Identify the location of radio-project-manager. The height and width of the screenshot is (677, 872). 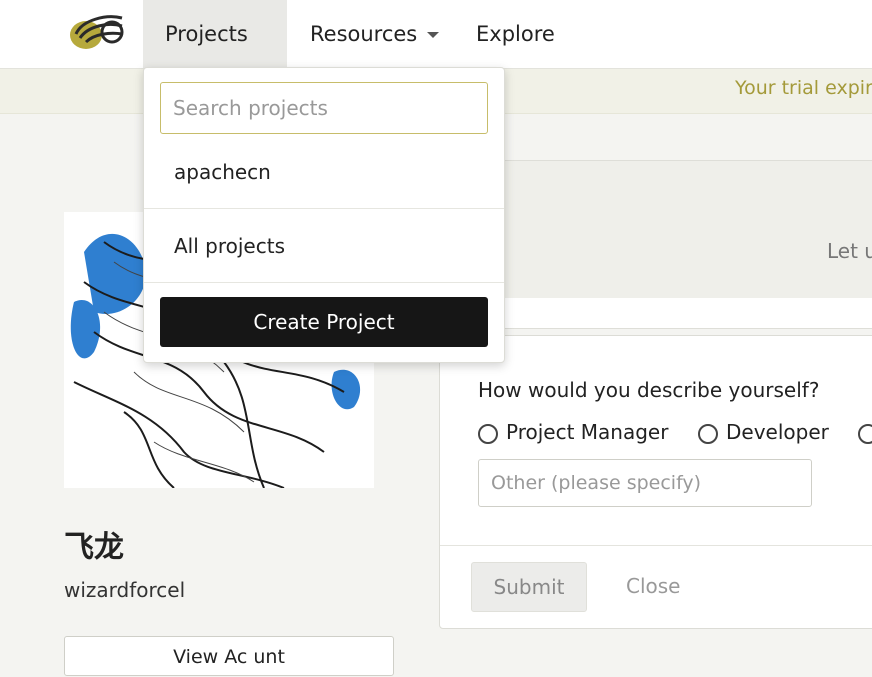
(488, 434).